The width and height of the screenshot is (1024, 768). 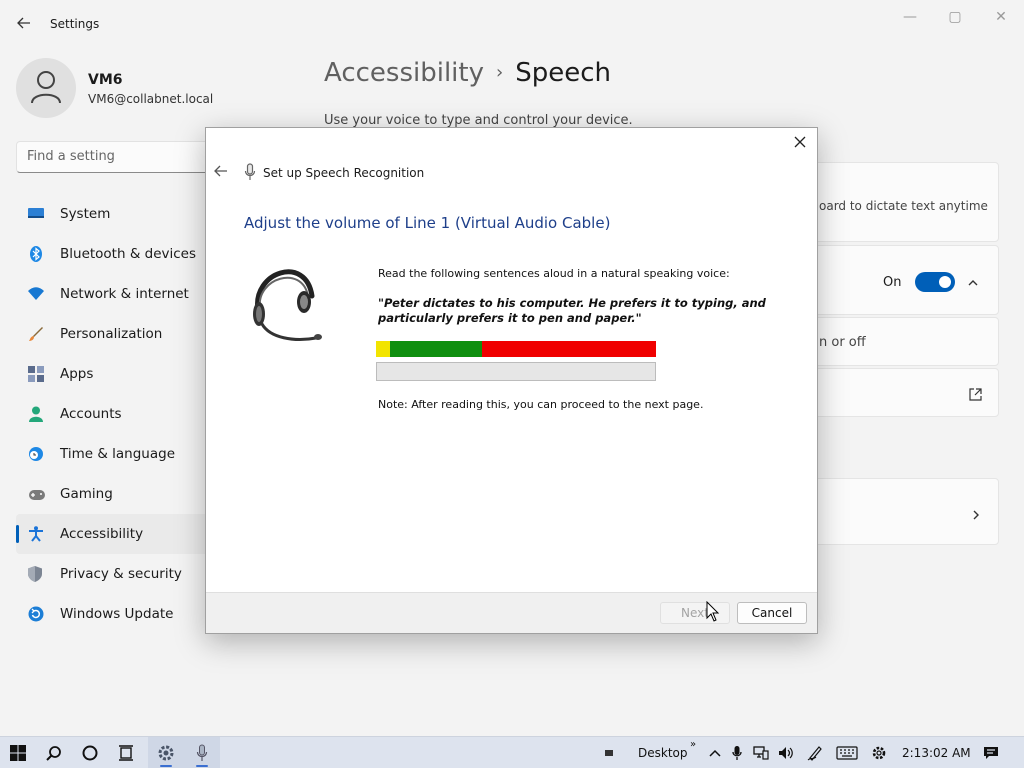 I want to click on meter-zone-loud, so click(x=569, y=349).